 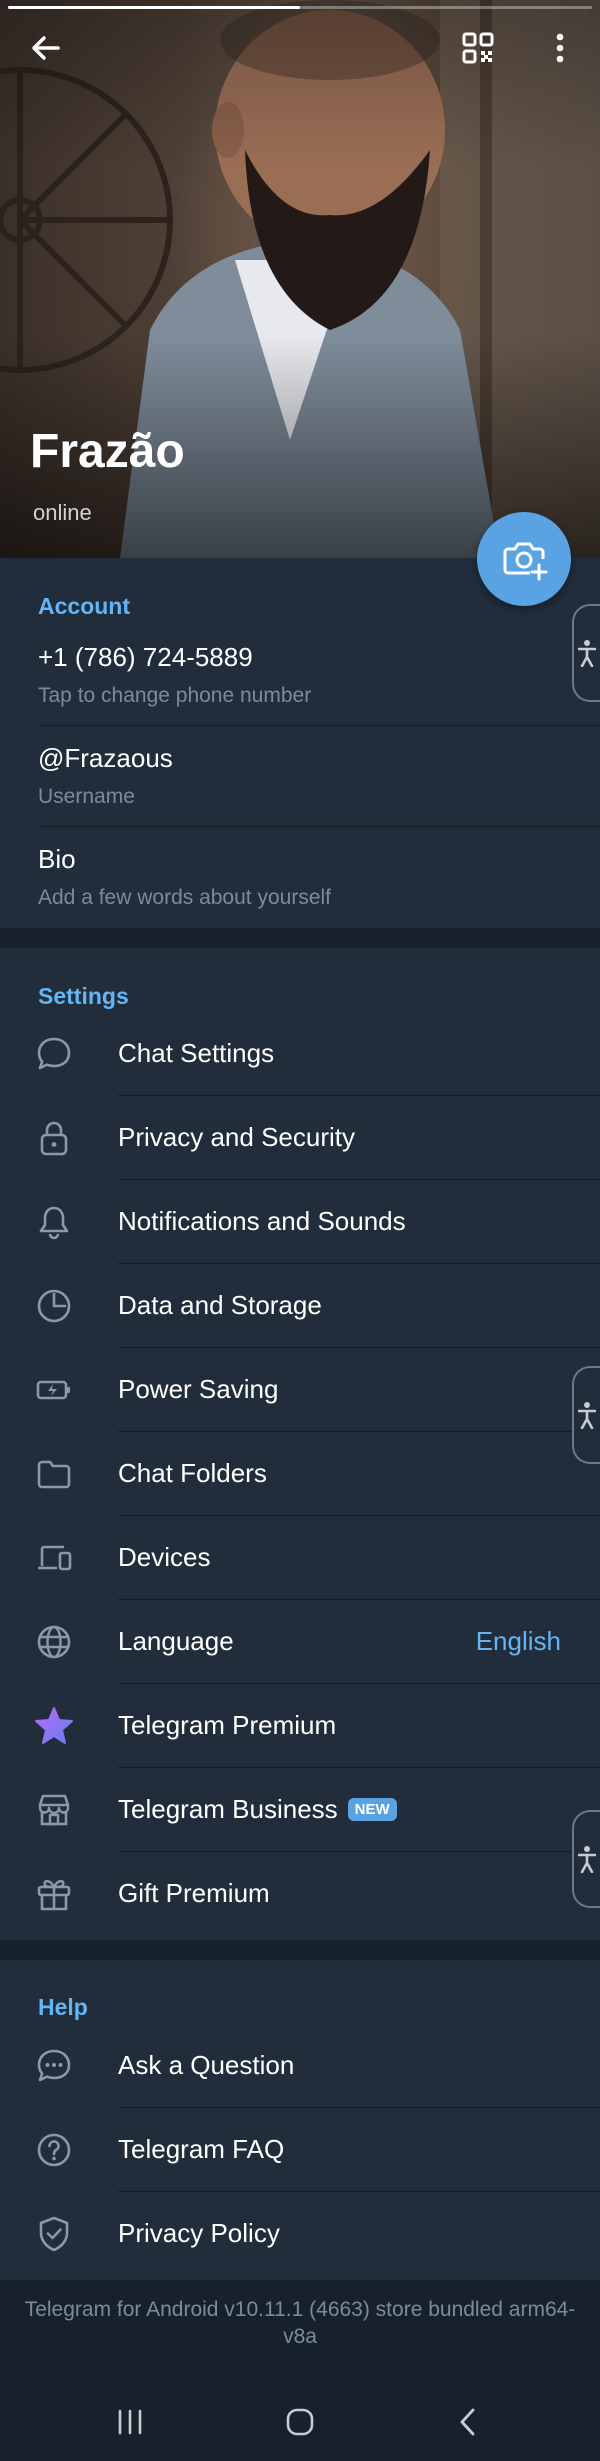 I want to click on menu-item-label: Telegram Business NEW, so click(x=257, y=1809).